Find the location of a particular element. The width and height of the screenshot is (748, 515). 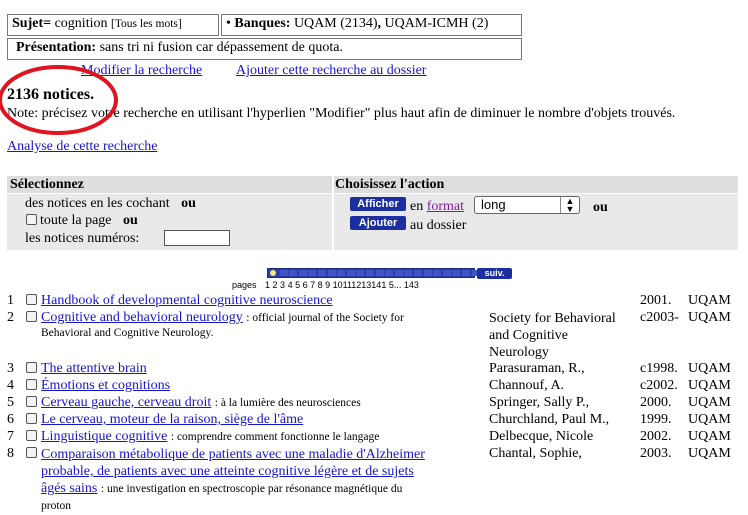

result-author: Parasuraman, R., is located at coordinates (537, 368).